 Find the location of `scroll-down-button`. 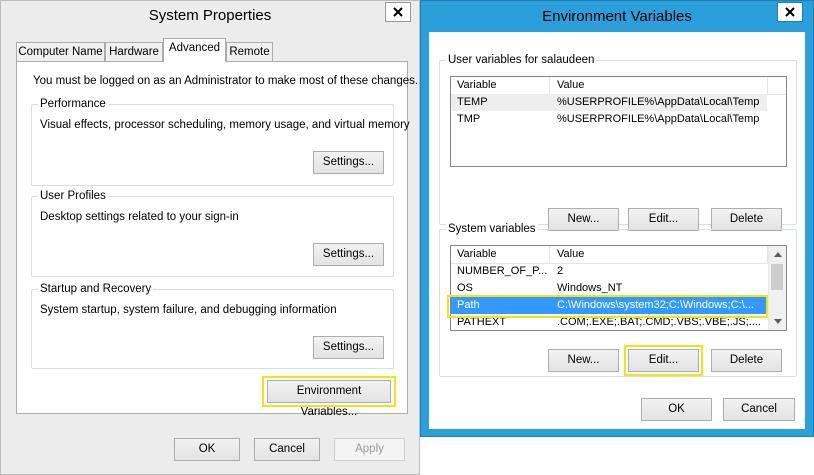

scroll-down-button is located at coordinates (777, 321).